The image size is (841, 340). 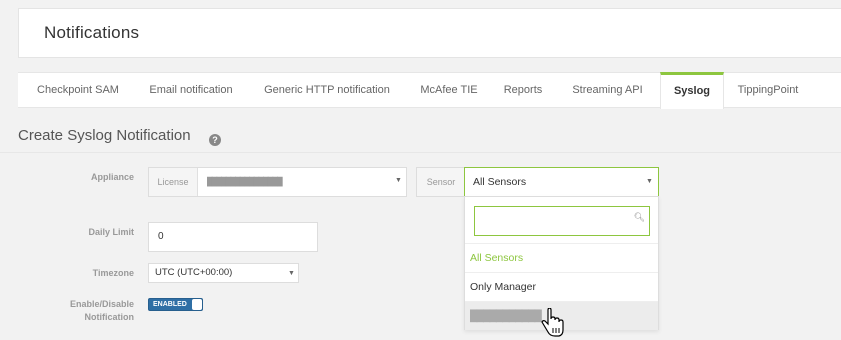 I want to click on page-title: Notifications, so click(x=92, y=32).